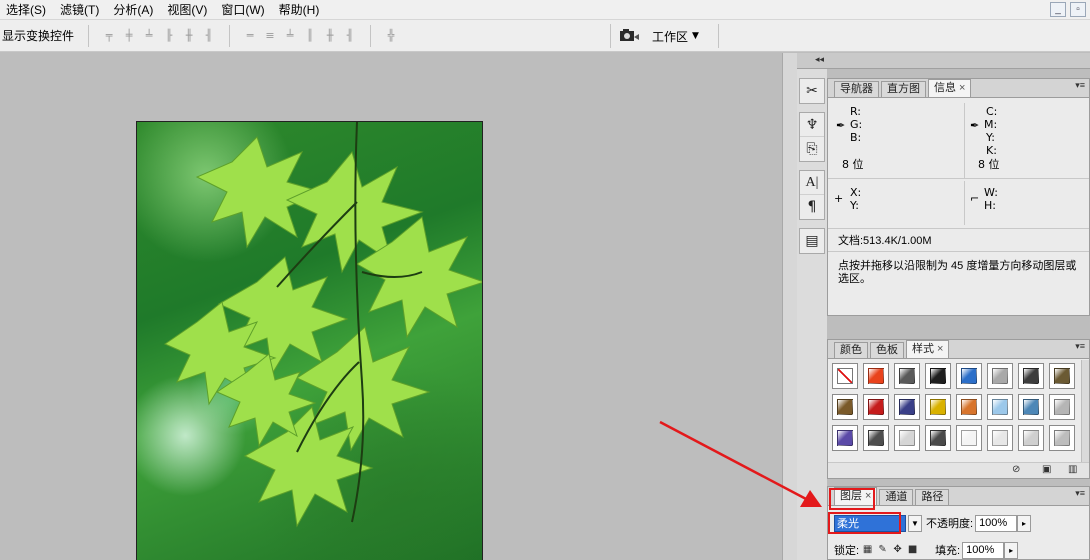  What do you see at coordinates (845, 376) in the screenshot?
I see `style-swatch-none` at bounding box center [845, 376].